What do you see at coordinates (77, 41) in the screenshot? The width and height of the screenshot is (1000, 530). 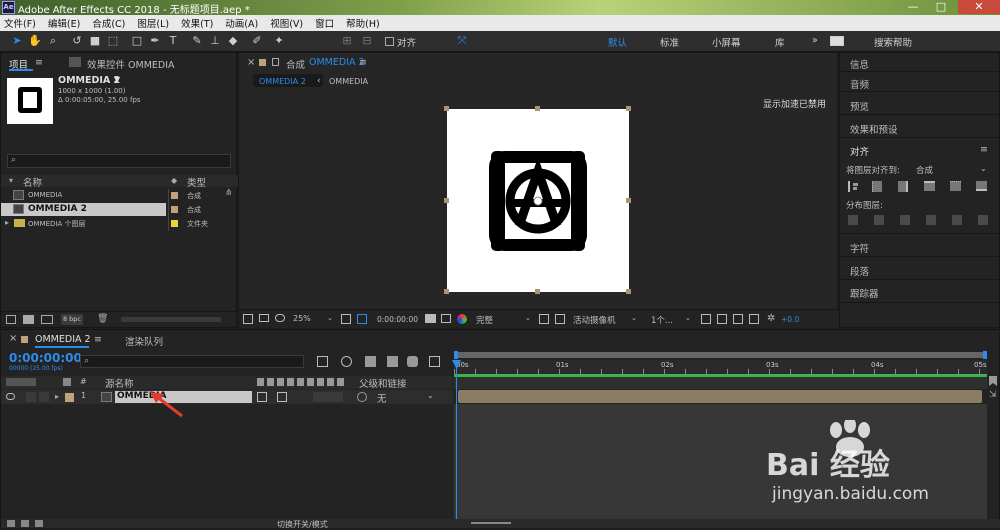 I see `rotate-tool-icon: ↺` at bounding box center [77, 41].